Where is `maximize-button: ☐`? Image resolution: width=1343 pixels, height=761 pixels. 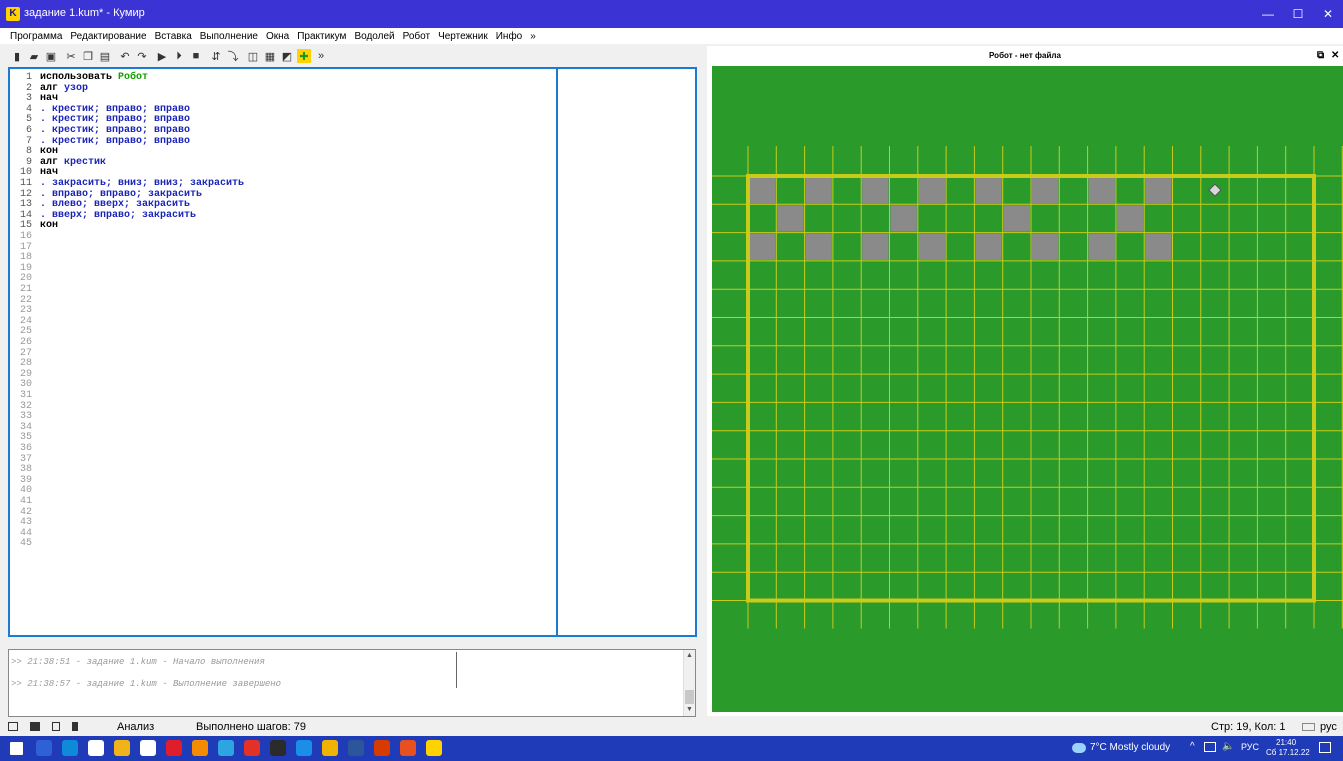
maximize-button: ☐ is located at coordinates (1298, 14).